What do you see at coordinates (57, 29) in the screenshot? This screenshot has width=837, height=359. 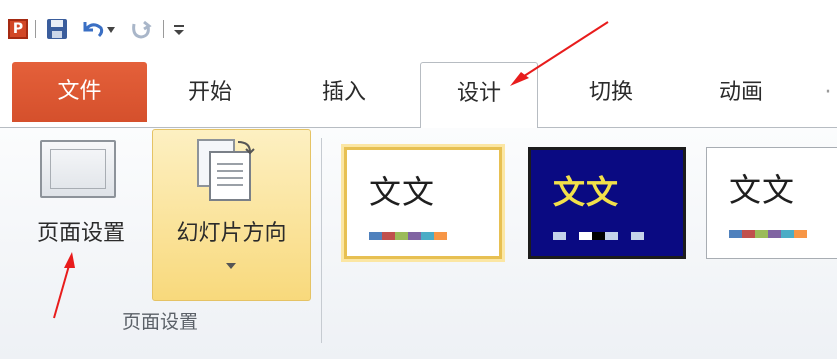 I see `save-icon` at bounding box center [57, 29].